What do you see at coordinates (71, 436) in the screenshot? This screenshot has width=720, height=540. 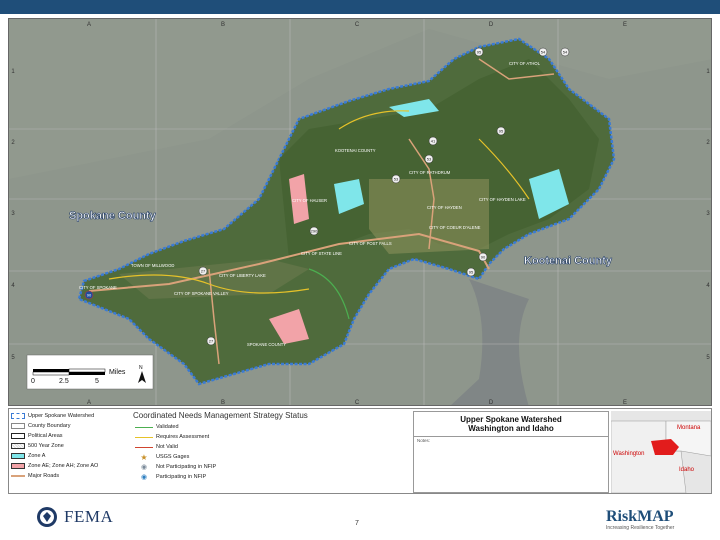 I see `legend-item: Political Areas` at bounding box center [71, 436].